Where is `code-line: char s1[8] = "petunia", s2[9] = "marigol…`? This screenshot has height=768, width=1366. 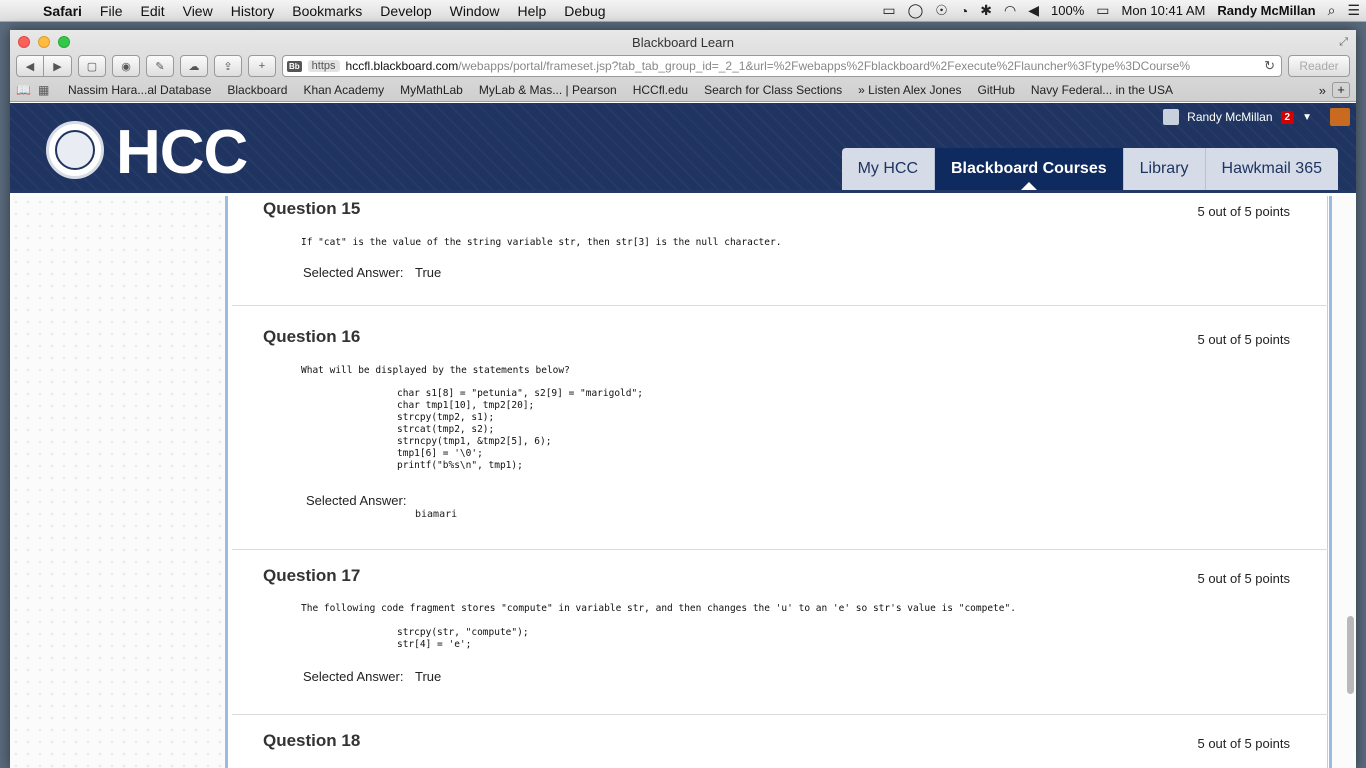 code-line: char s1[8] = "petunia", s2[9] = "marigol… is located at coordinates (520, 393).